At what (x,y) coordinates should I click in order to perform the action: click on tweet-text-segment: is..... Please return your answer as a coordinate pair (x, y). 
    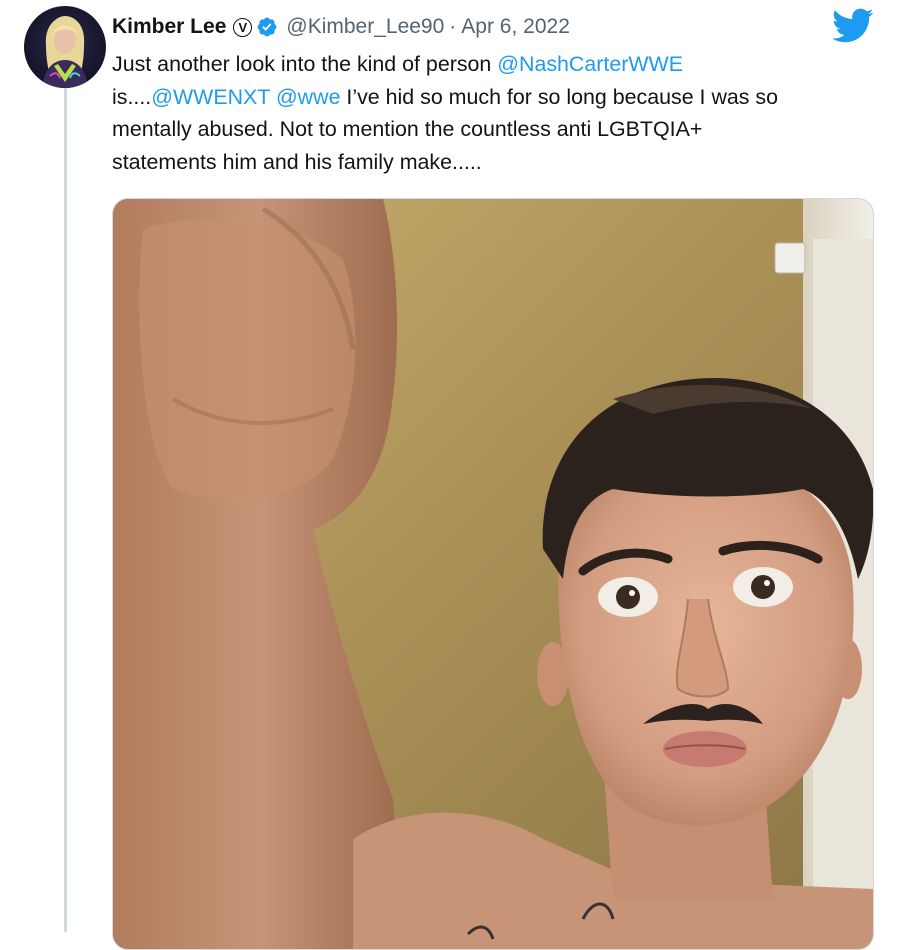
    Looking at the image, I should click on (132, 96).